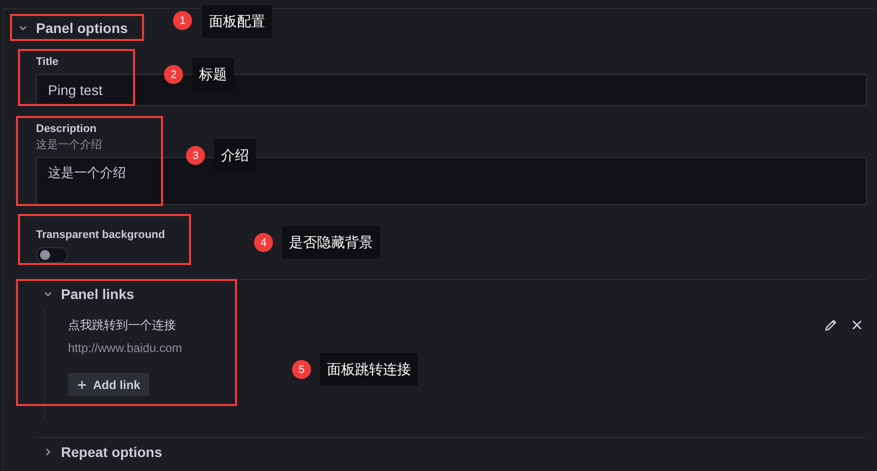 The width and height of the screenshot is (877, 471). Describe the element at coordinates (301, 369) in the screenshot. I see `number-badge: 5` at that location.